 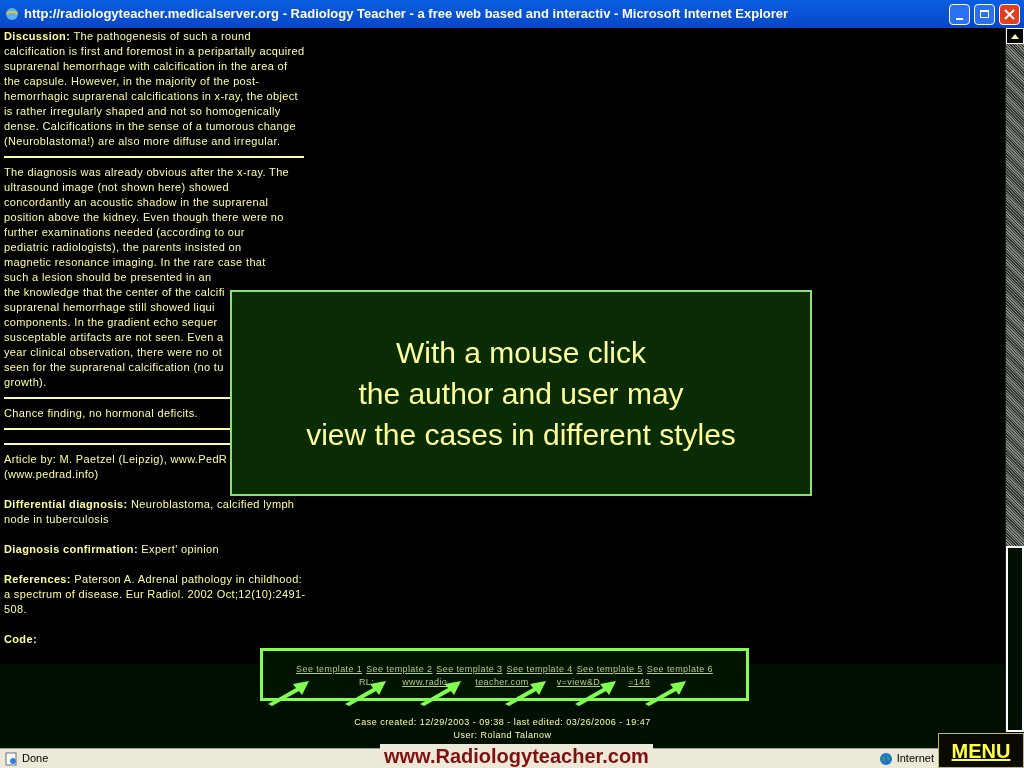 What do you see at coordinates (609, 669) in the screenshot?
I see `template-link: See template 5` at bounding box center [609, 669].